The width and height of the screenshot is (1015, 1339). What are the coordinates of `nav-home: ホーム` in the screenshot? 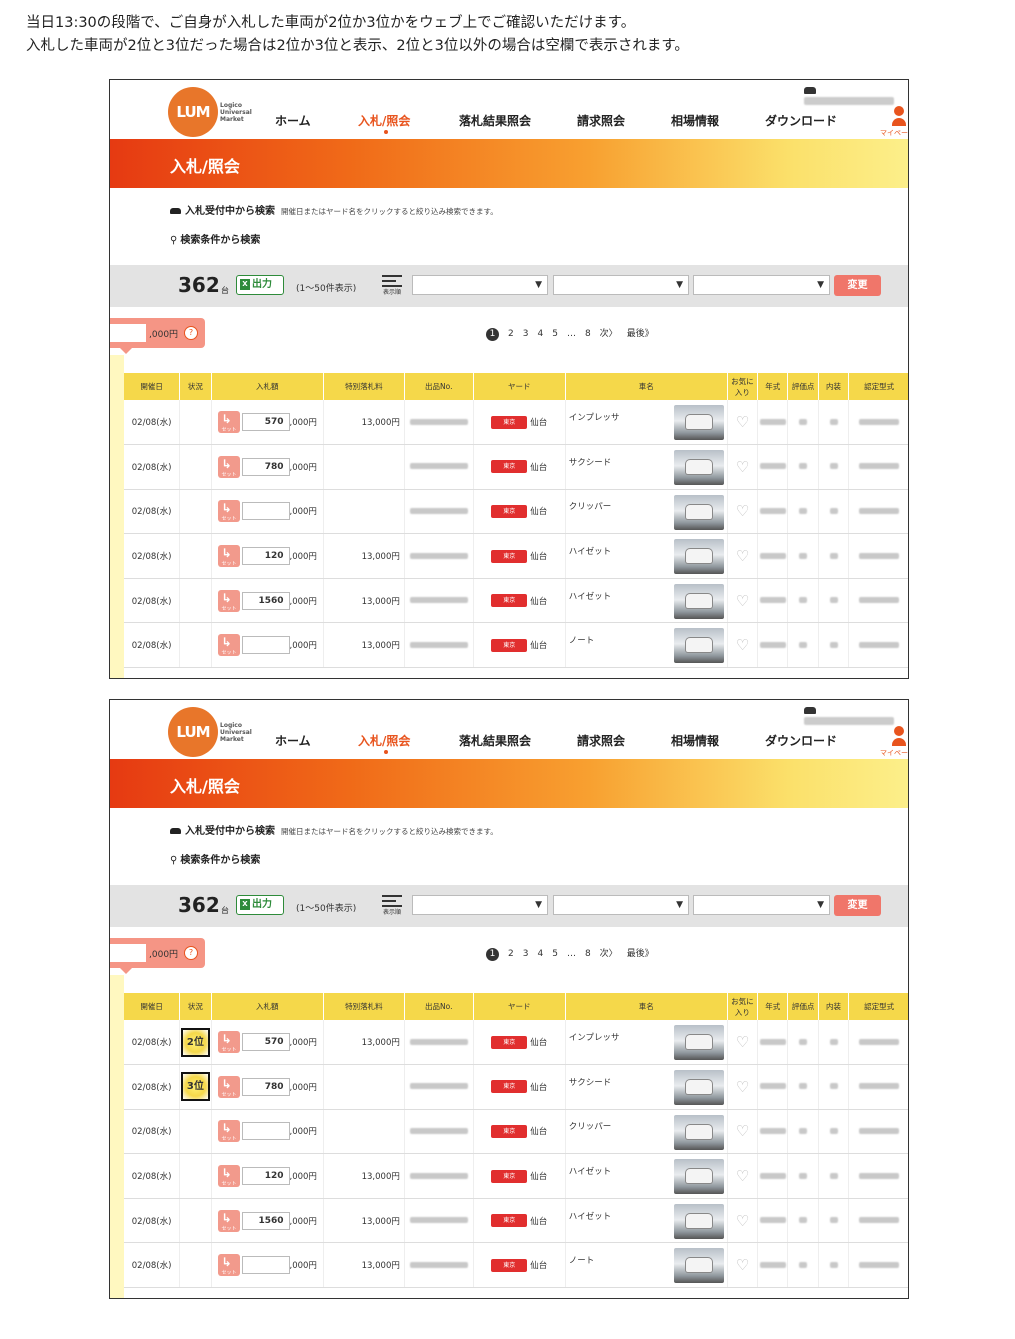 It's located at (293, 740).